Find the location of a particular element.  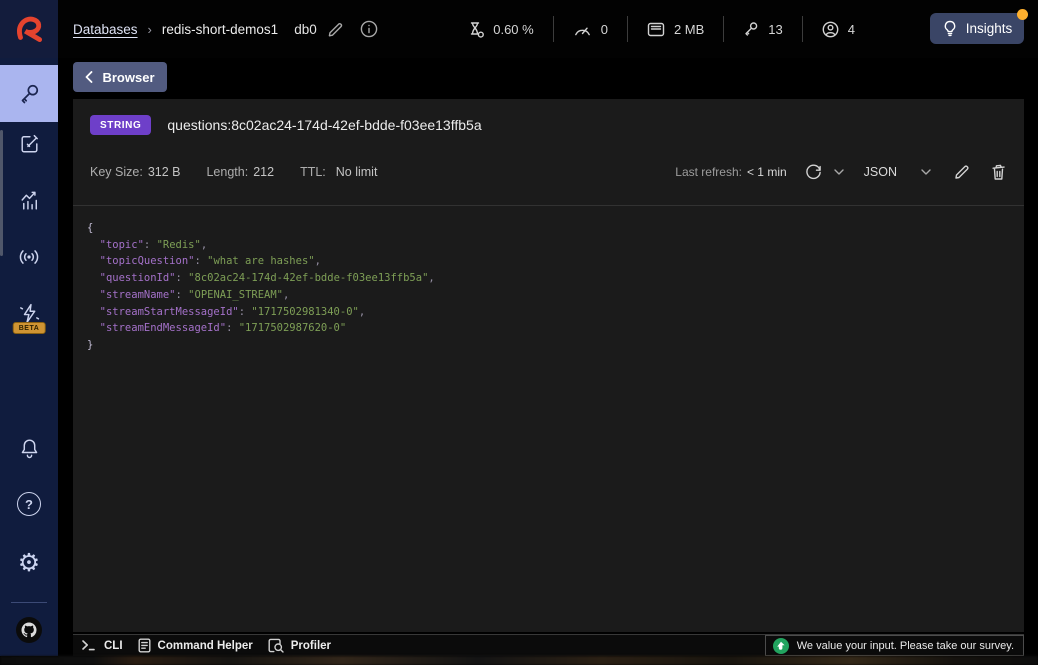

help-icon: ? is located at coordinates (29, 504).